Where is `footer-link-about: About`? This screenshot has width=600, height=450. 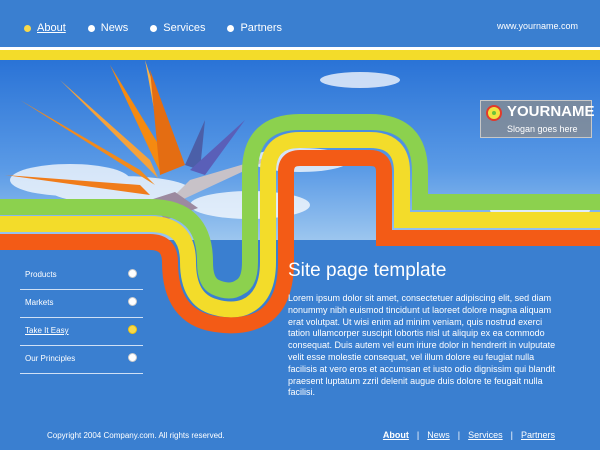 footer-link-about: About is located at coordinates (396, 435).